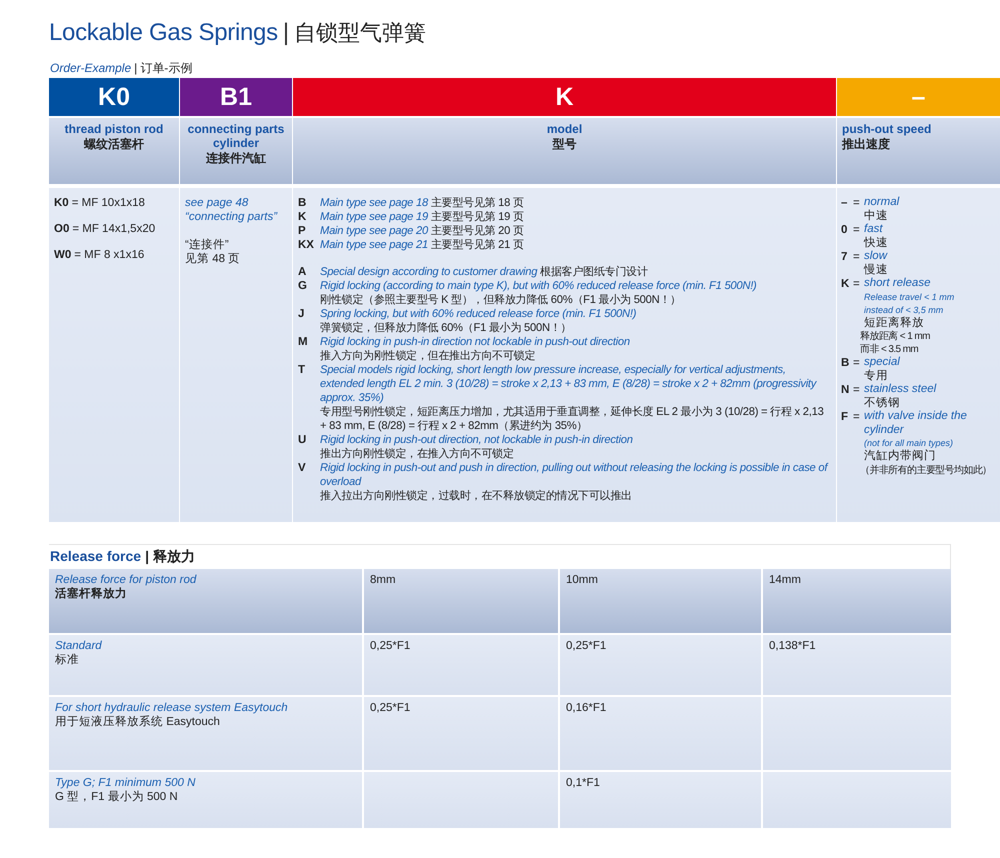 The height and width of the screenshot is (858, 1000). Describe the element at coordinates (916, 423) in the screenshot. I see `speed-description: with valve inside the cylinder` at that location.